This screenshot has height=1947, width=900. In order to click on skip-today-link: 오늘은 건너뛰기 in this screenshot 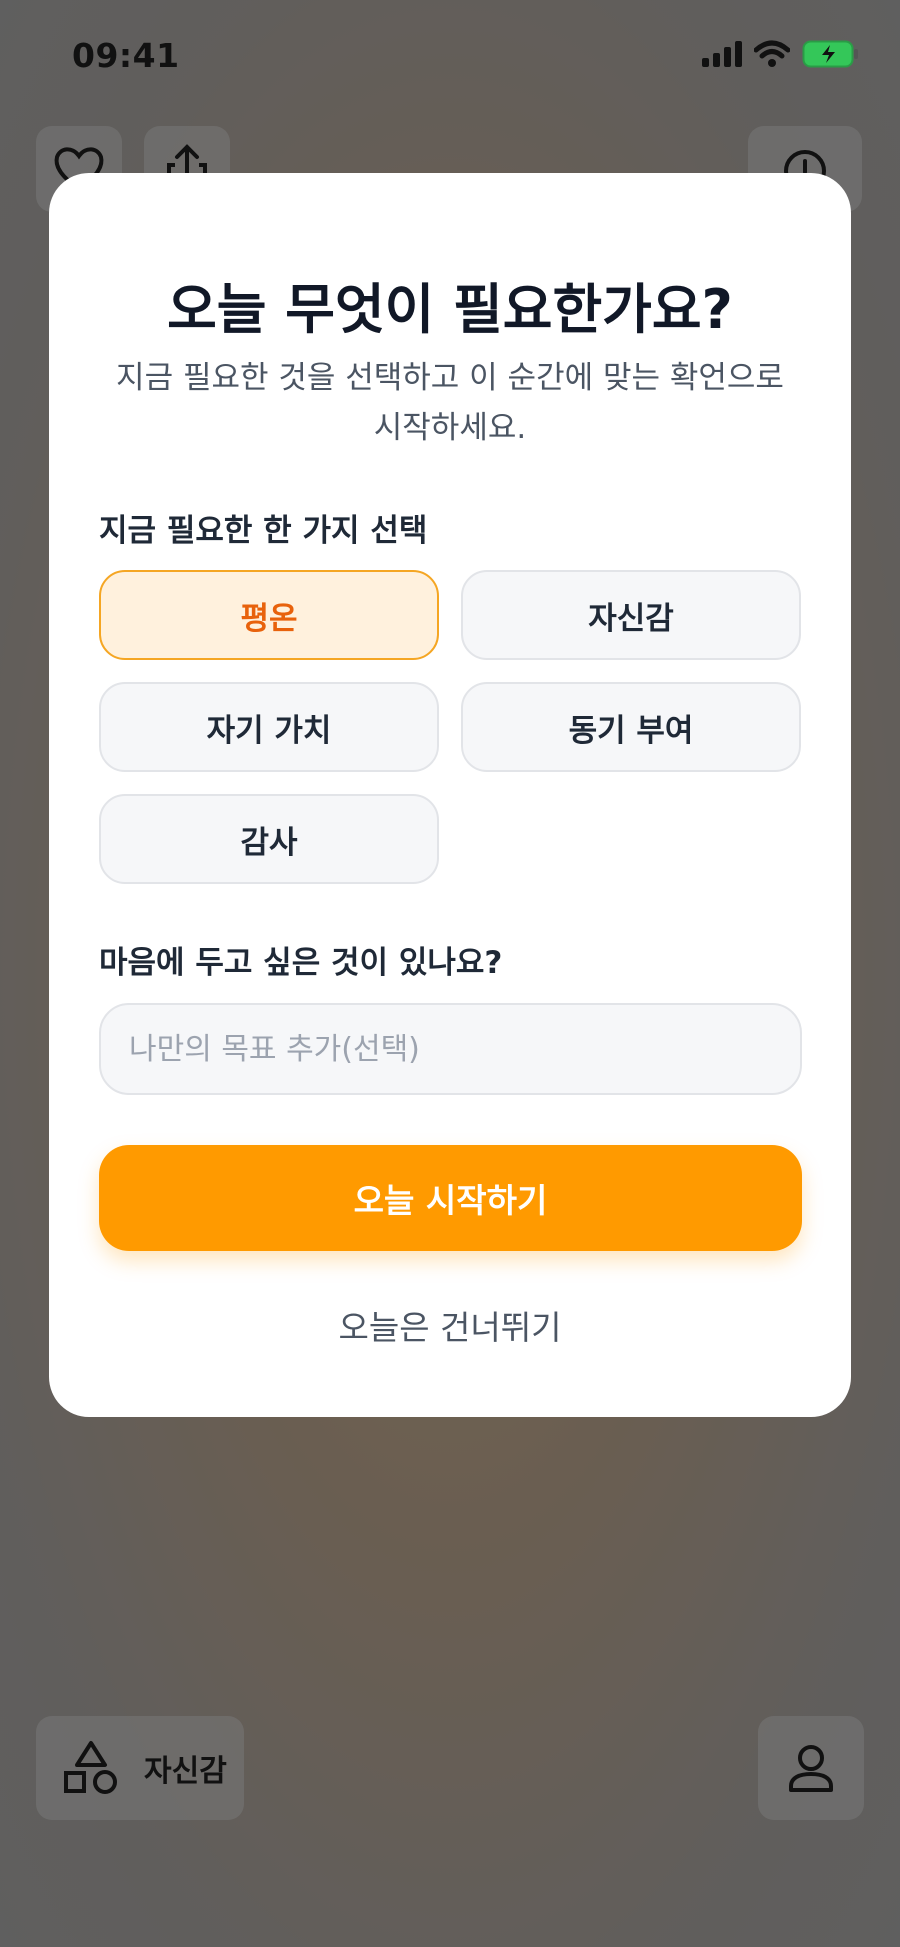, I will do `click(450, 1325)`.